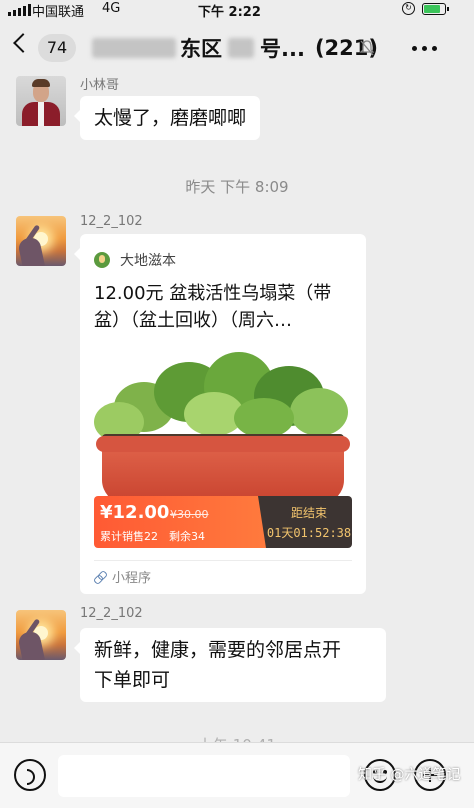 Image resolution: width=474 pixels, height=808 pixels. Describe the element at coordinates (309, 533) in the screenshot. I see `countdown-value: 01天01:52:38` at that location.